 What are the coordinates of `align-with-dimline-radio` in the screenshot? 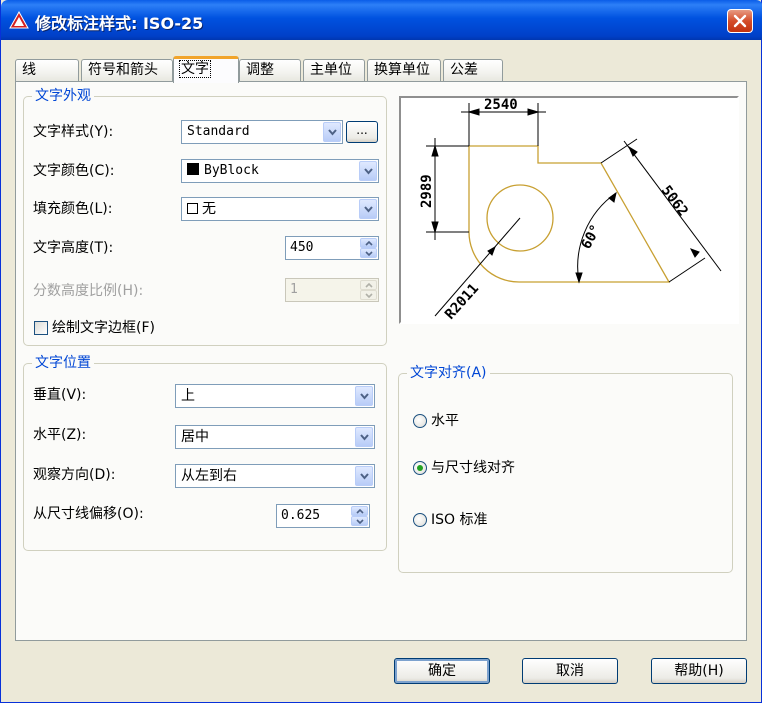 It's located at (420, 468).